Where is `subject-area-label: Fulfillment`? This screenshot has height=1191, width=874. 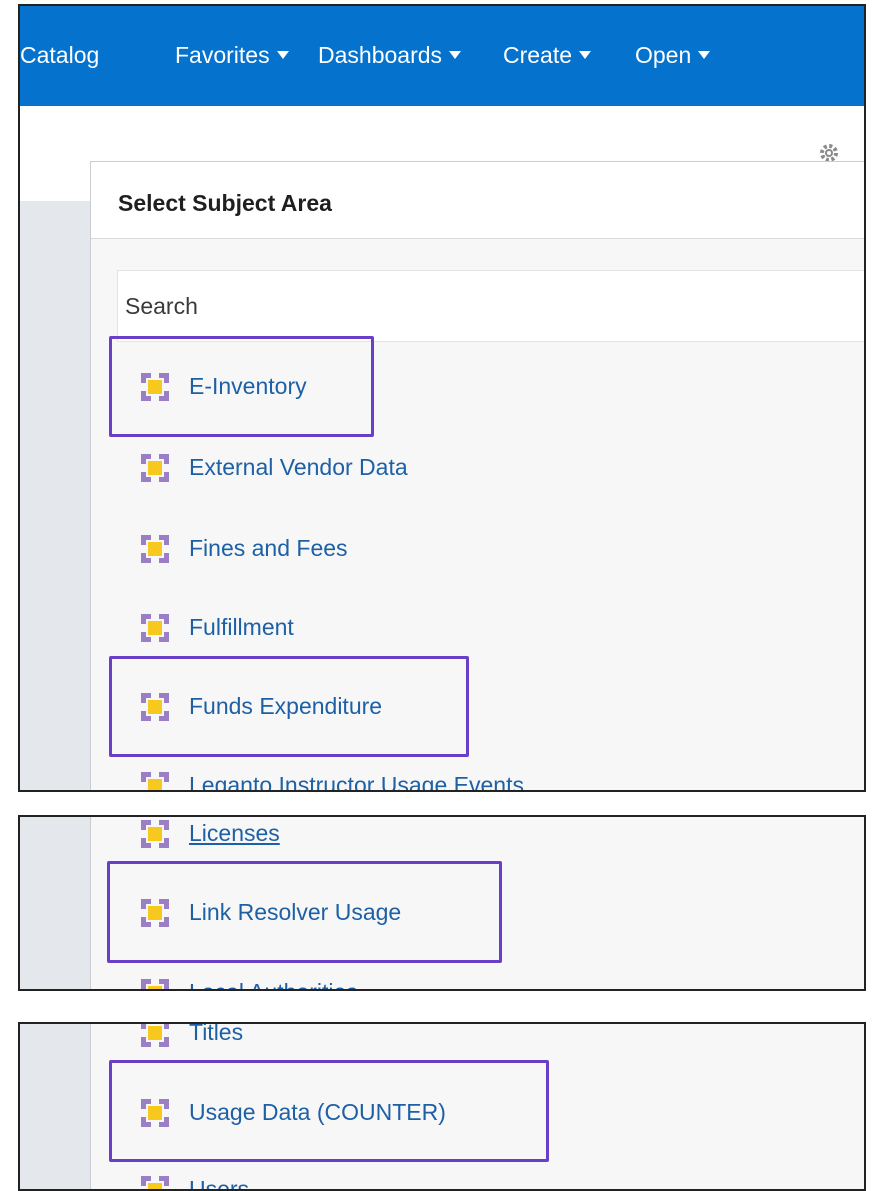
subject-area-label: Fulfillment is located at coordinates (241, 627).